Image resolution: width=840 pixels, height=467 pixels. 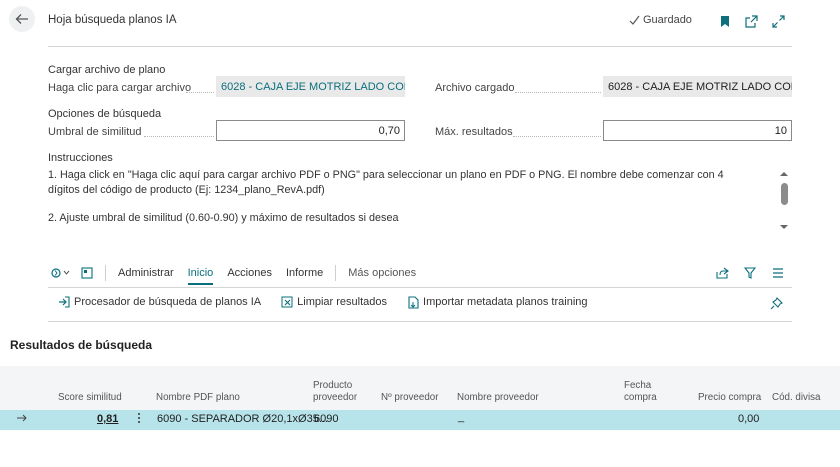 I want to click on col-purchase-date: Fecha compra, so click(x=644, y=392).